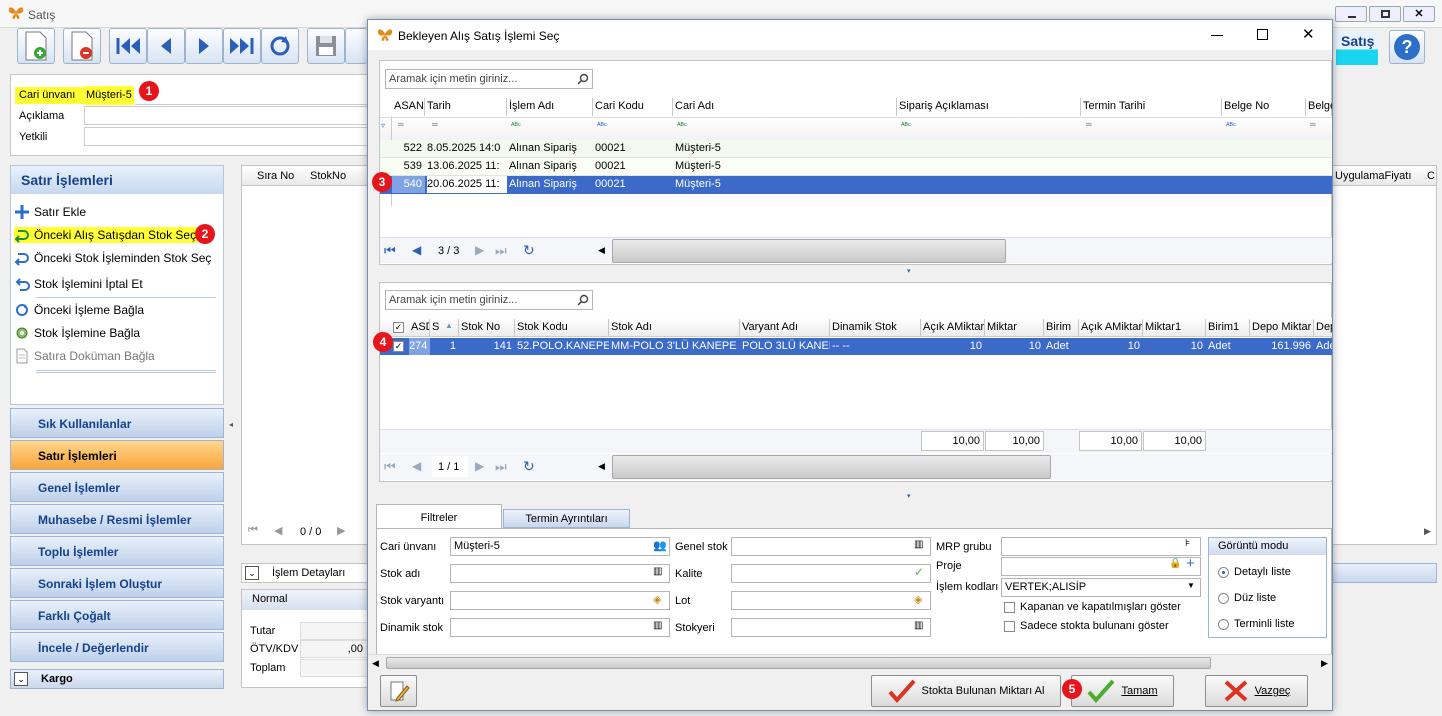 The image size is (1442, 716). Describe the element at coordinates (1217, 35) in the screenshot. I see `dialog-minimize-icon` at that location.